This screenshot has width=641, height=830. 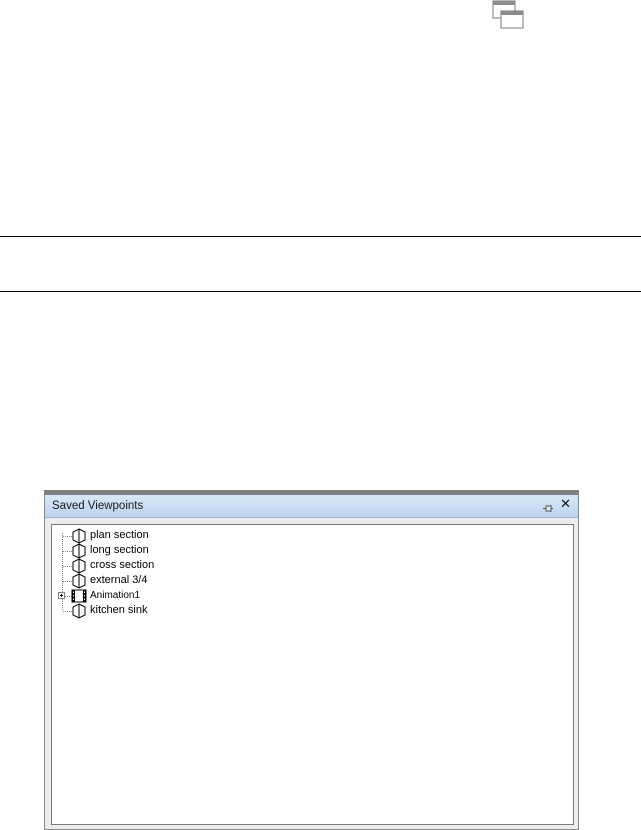 What do you see at coordinates (565, 504) in the screenshot?
I see `close-button: ✕` at bounding box center [565, 504].